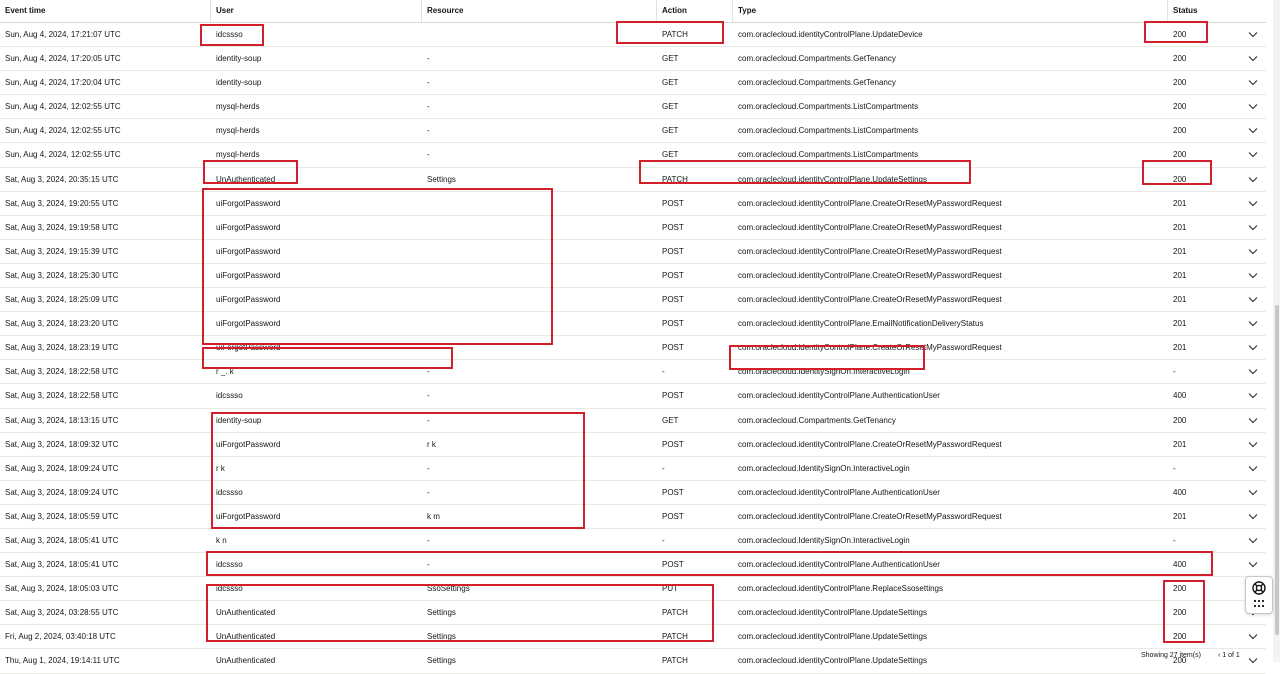 The width and height of the screenshot is (1280, 674). Describe the element at coordinates (1277, 470) in the screenshot. I see `scrollbar-thumb` at that location.